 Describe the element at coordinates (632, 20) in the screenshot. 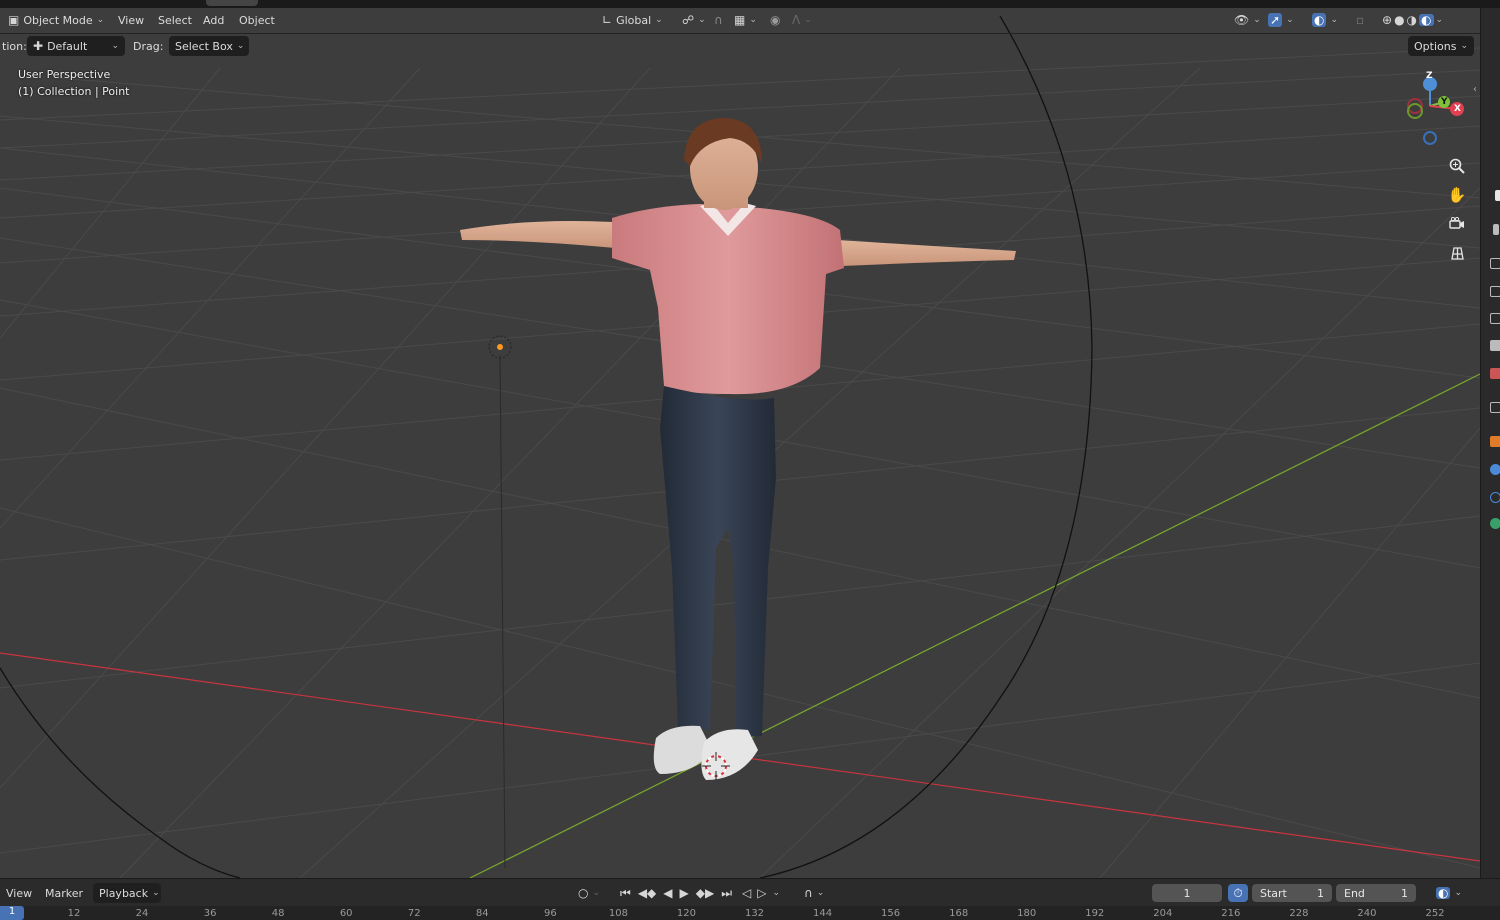

I see `transform-orientation-selector: ∟ Global ⌄` at that location.